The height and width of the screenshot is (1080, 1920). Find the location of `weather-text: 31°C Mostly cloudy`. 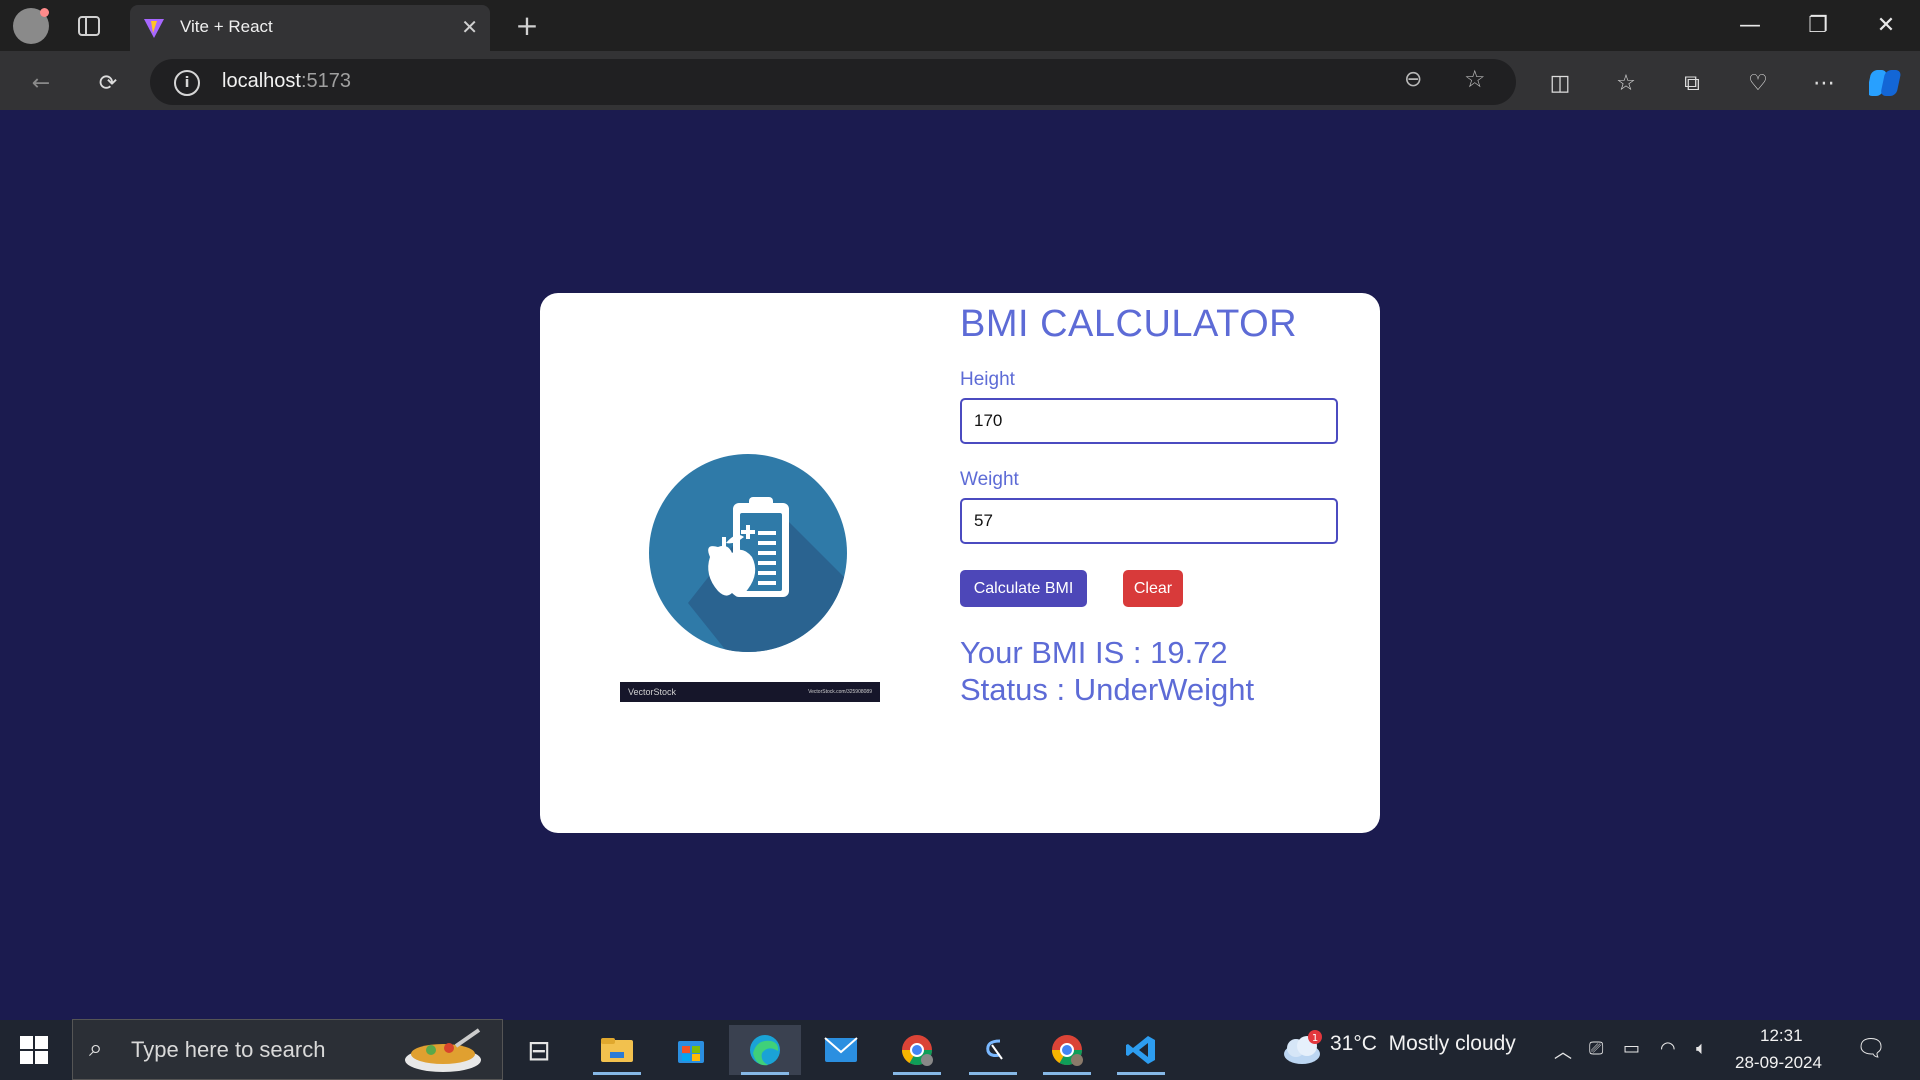

weather-text: 31°C Mostly cloudy is located at coordinates (1423, 1044).